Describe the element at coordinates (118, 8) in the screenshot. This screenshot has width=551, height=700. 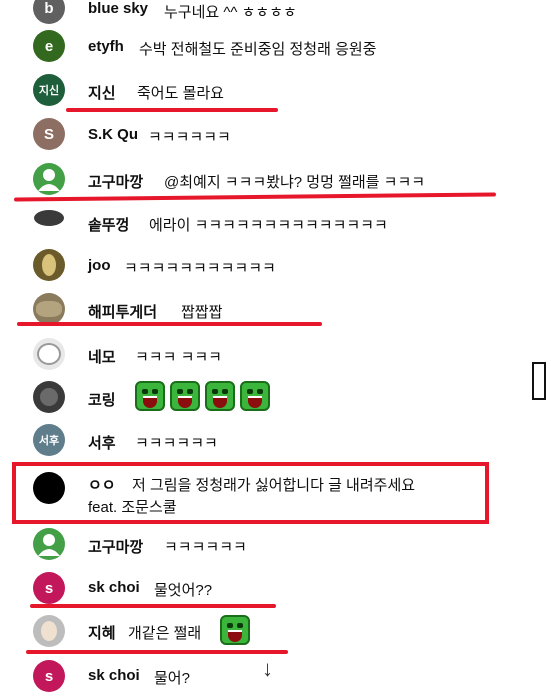
I see `comment-author: blue sky` at that location.